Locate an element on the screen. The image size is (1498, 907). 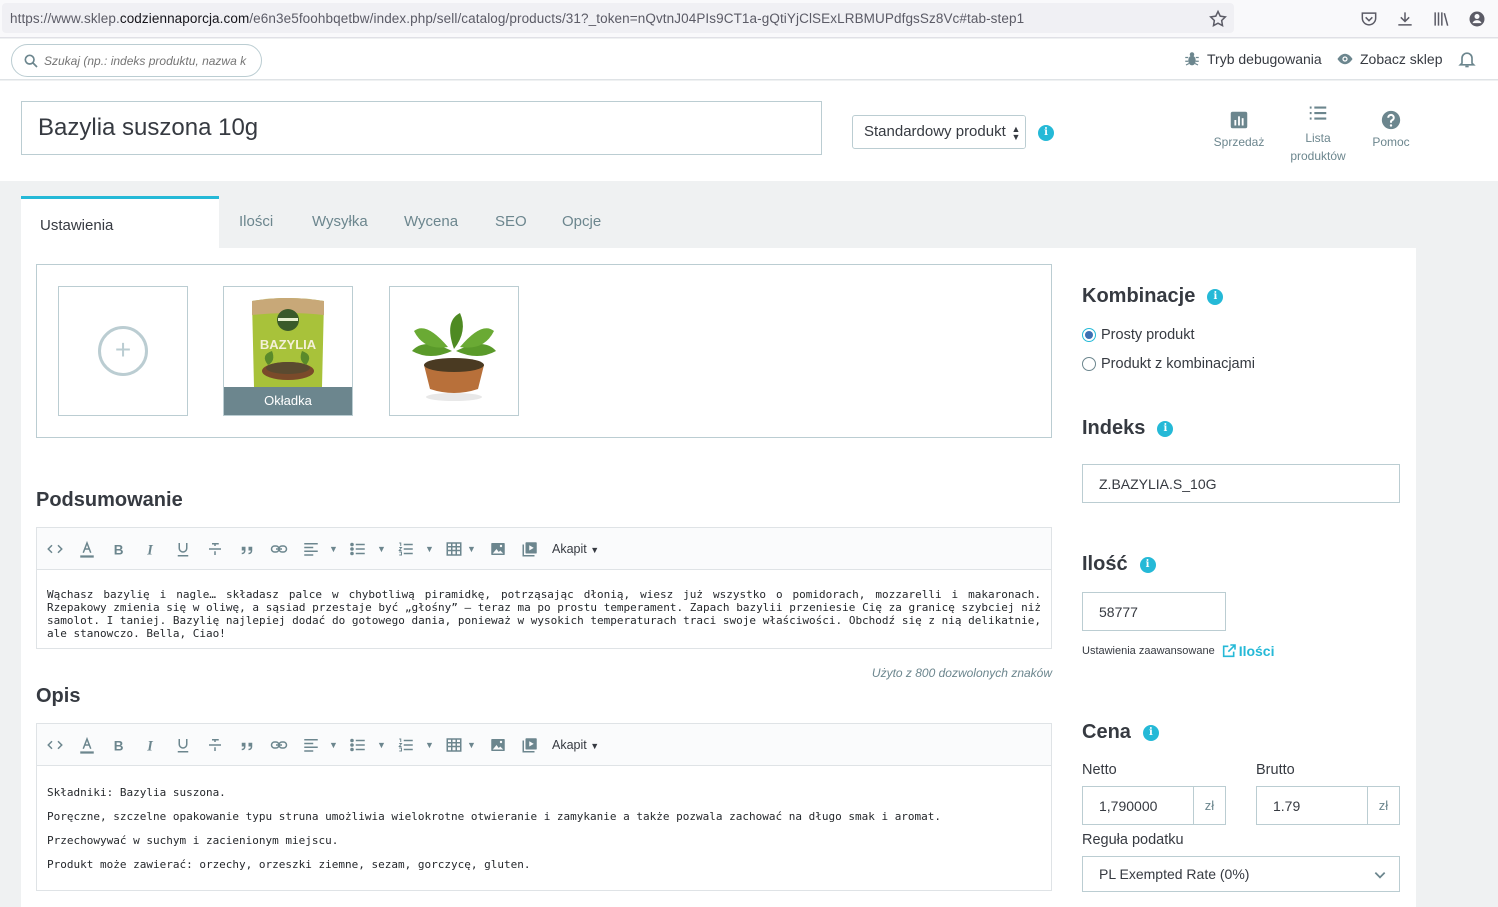
view-shop-link: Zobacz sklep is located at coordinates (1389, 59).